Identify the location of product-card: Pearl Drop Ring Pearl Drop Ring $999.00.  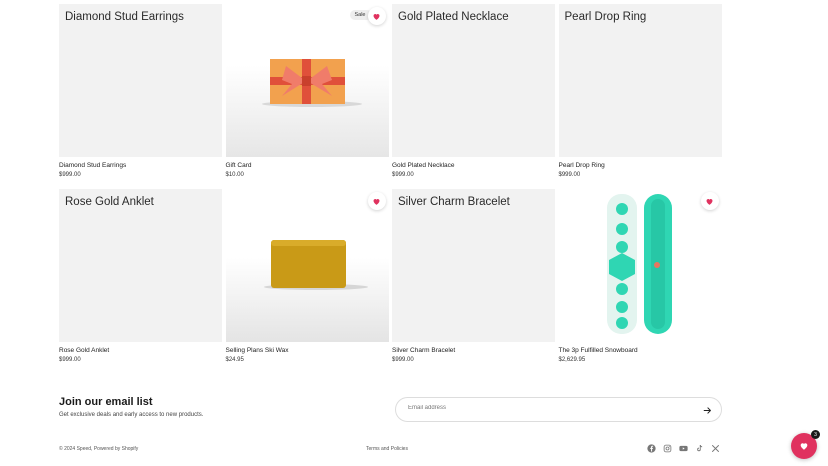
(640, 96).